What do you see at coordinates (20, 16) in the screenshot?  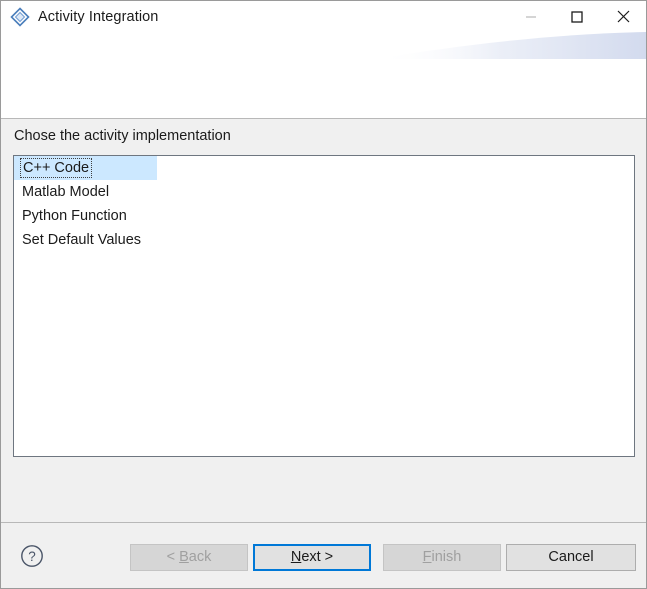 I see `diamond-shape-icon` at bounding box center [20, 16].